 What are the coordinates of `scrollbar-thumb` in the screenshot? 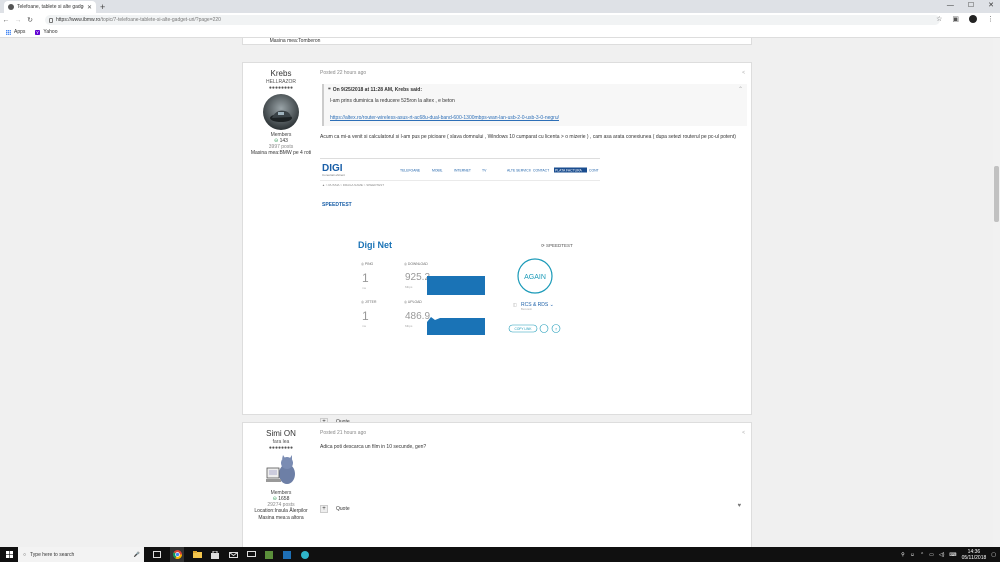 It's located at (996, 194).